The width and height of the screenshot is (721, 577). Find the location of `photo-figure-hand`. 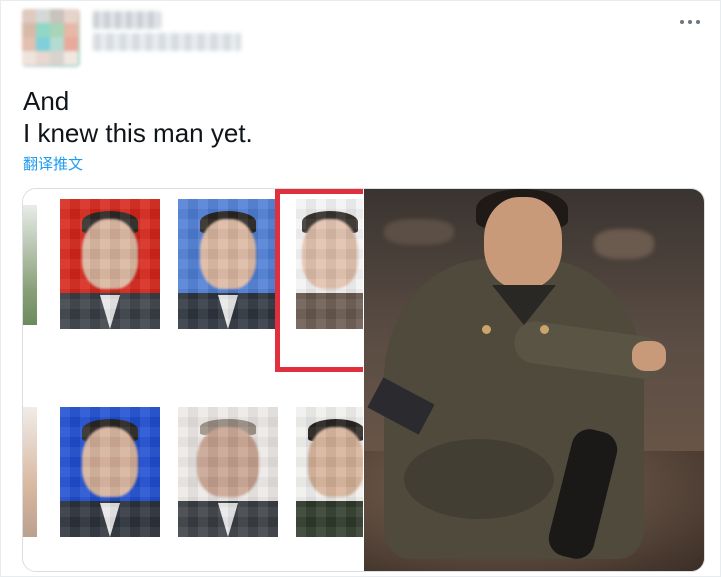

photo-figure-hand is located at coordinates (649, 356).